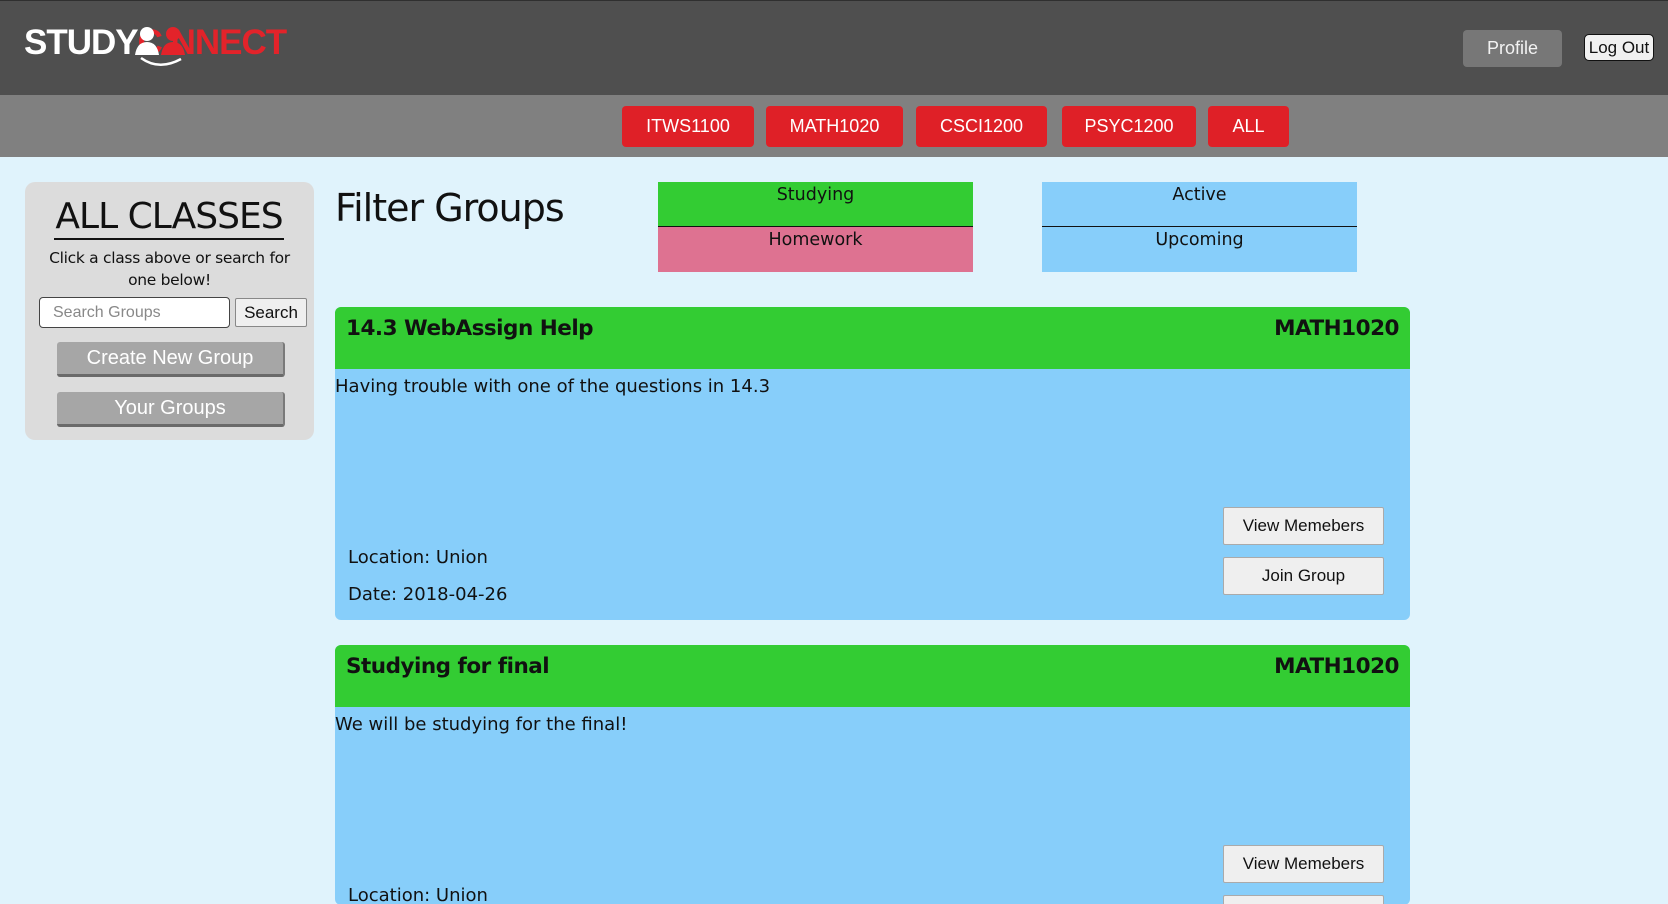 The height and width of the screenshot is (904, 1668). What do you see at coordinates (1129, 126) in the screenshot?
I see `class-tab-psyc1200: PSYC1200` at bounding box center [1129, 126].